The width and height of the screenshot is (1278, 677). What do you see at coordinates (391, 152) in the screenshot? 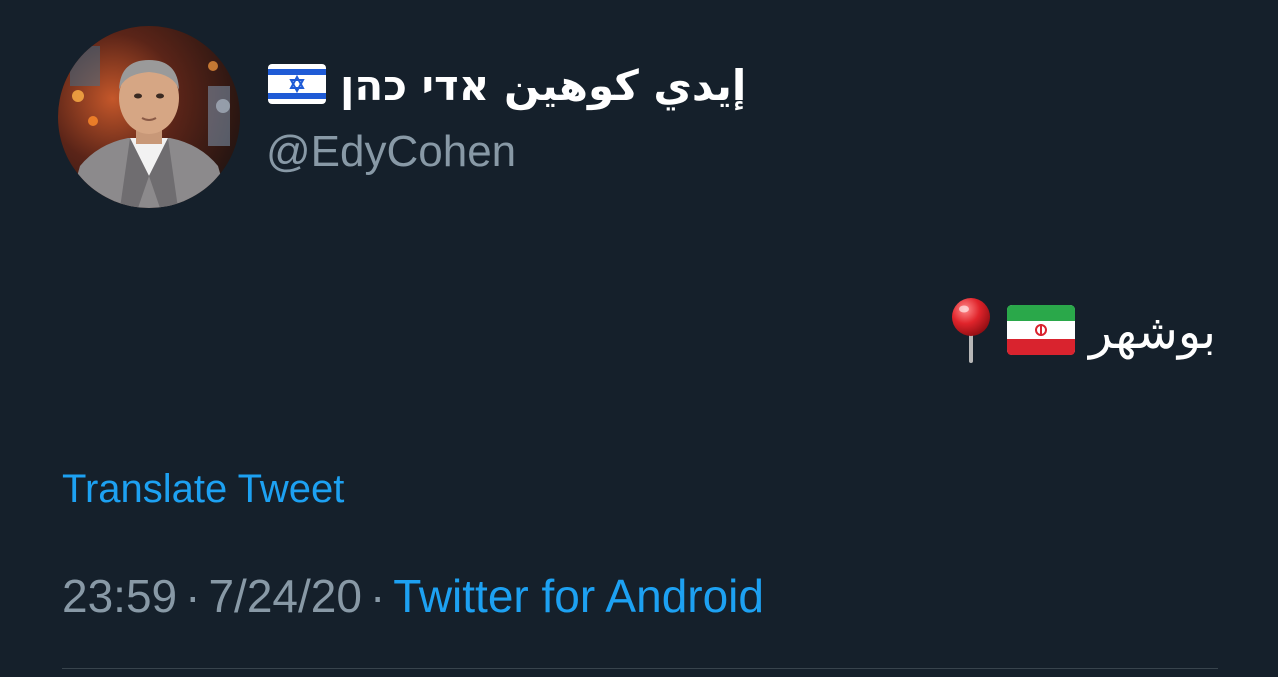
I see `author-handle: @EdyCohen` at bounding box center [391, 152].